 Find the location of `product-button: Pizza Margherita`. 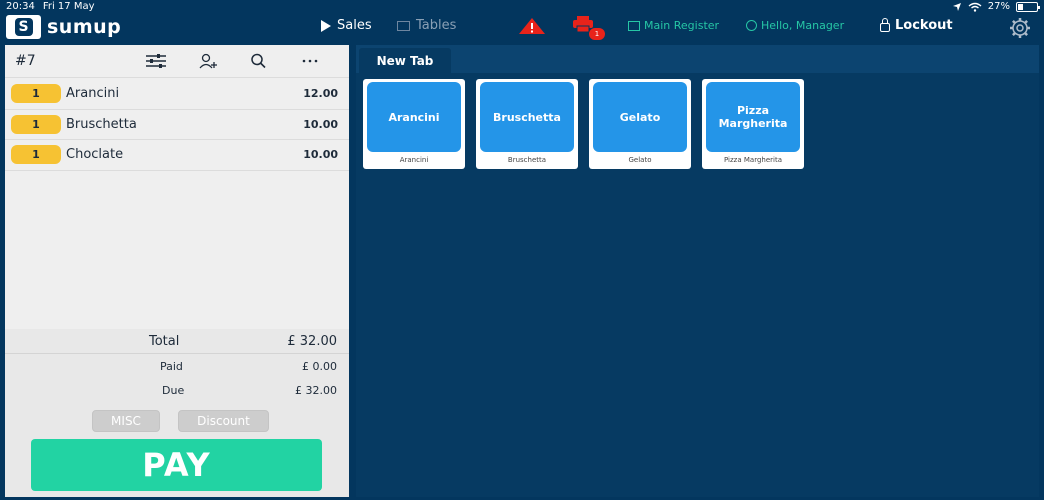

product-button: Pizza Margherita is located at coordinates (753, 117).